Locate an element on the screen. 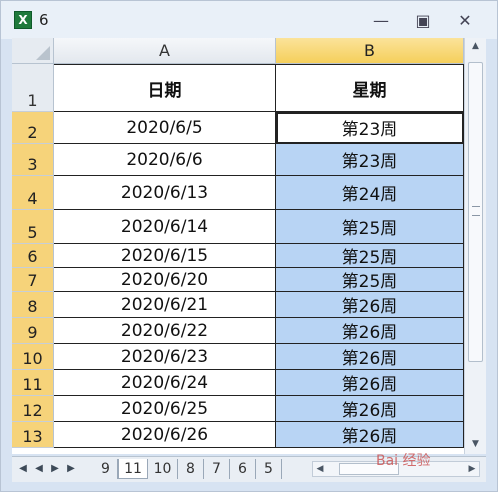 This screenshot has width=500, height=494. cell-date: 2020/6/14 is located at coordinates (165, 227).